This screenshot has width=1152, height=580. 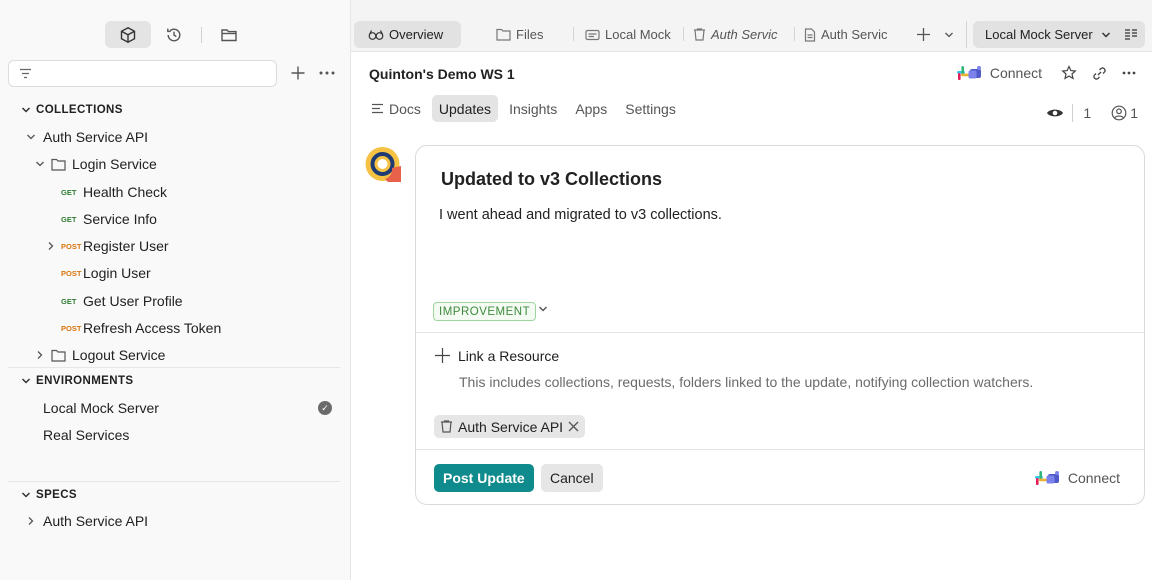 I want to click on folder-item-logout: Logout Service, so click(x=175, y=355).